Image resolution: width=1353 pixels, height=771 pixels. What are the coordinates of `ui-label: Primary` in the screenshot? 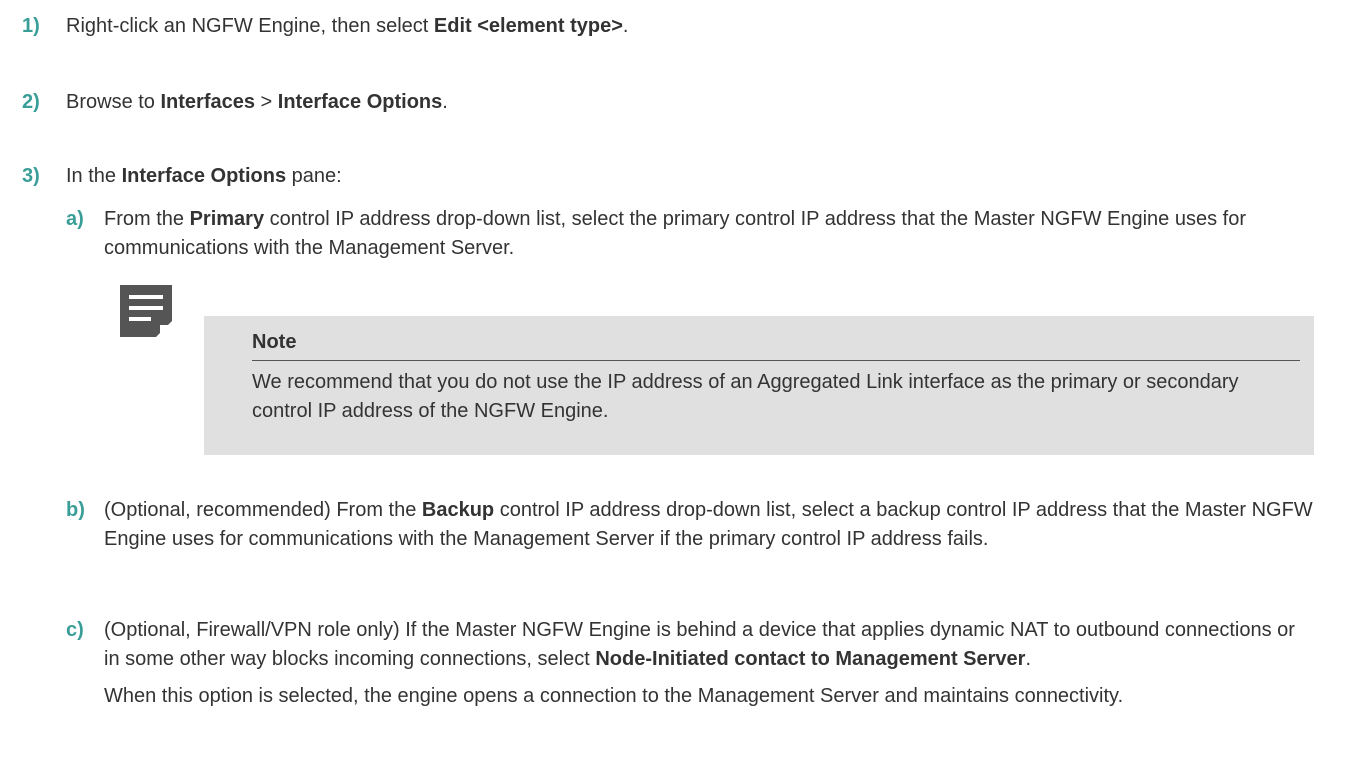 It's located at (227, 219).